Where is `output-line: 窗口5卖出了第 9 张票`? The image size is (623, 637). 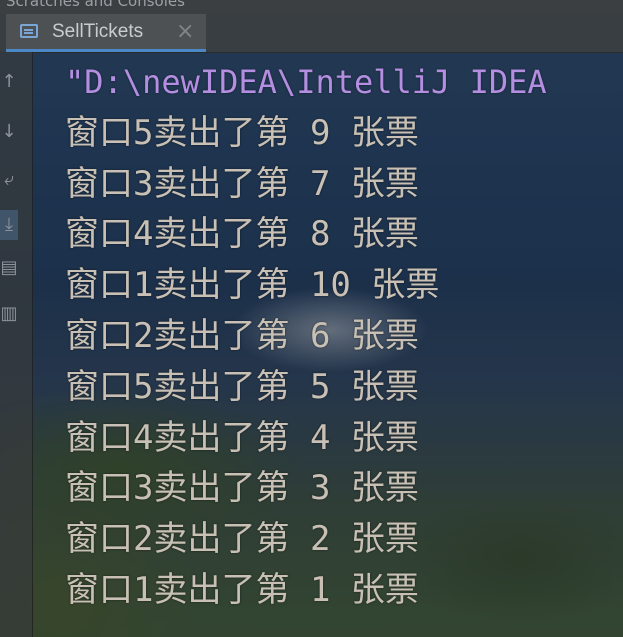 output-line: 窗口5卖出了第 9 张票 is located at coordinates (242, 132).